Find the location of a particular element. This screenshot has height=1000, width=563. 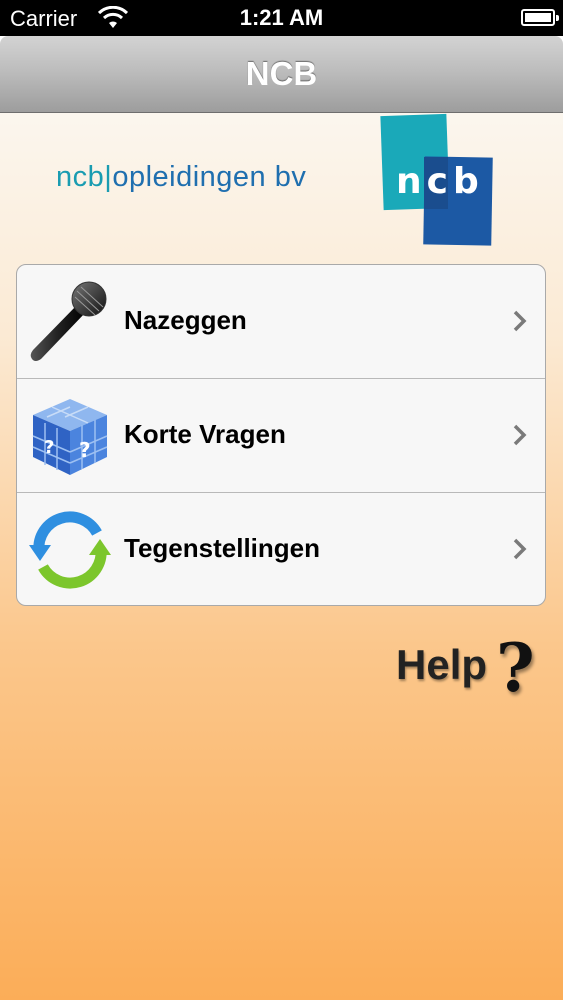

menu-item-tegenstellingen: Tegenstellingen is located at coordinates (281, 549).